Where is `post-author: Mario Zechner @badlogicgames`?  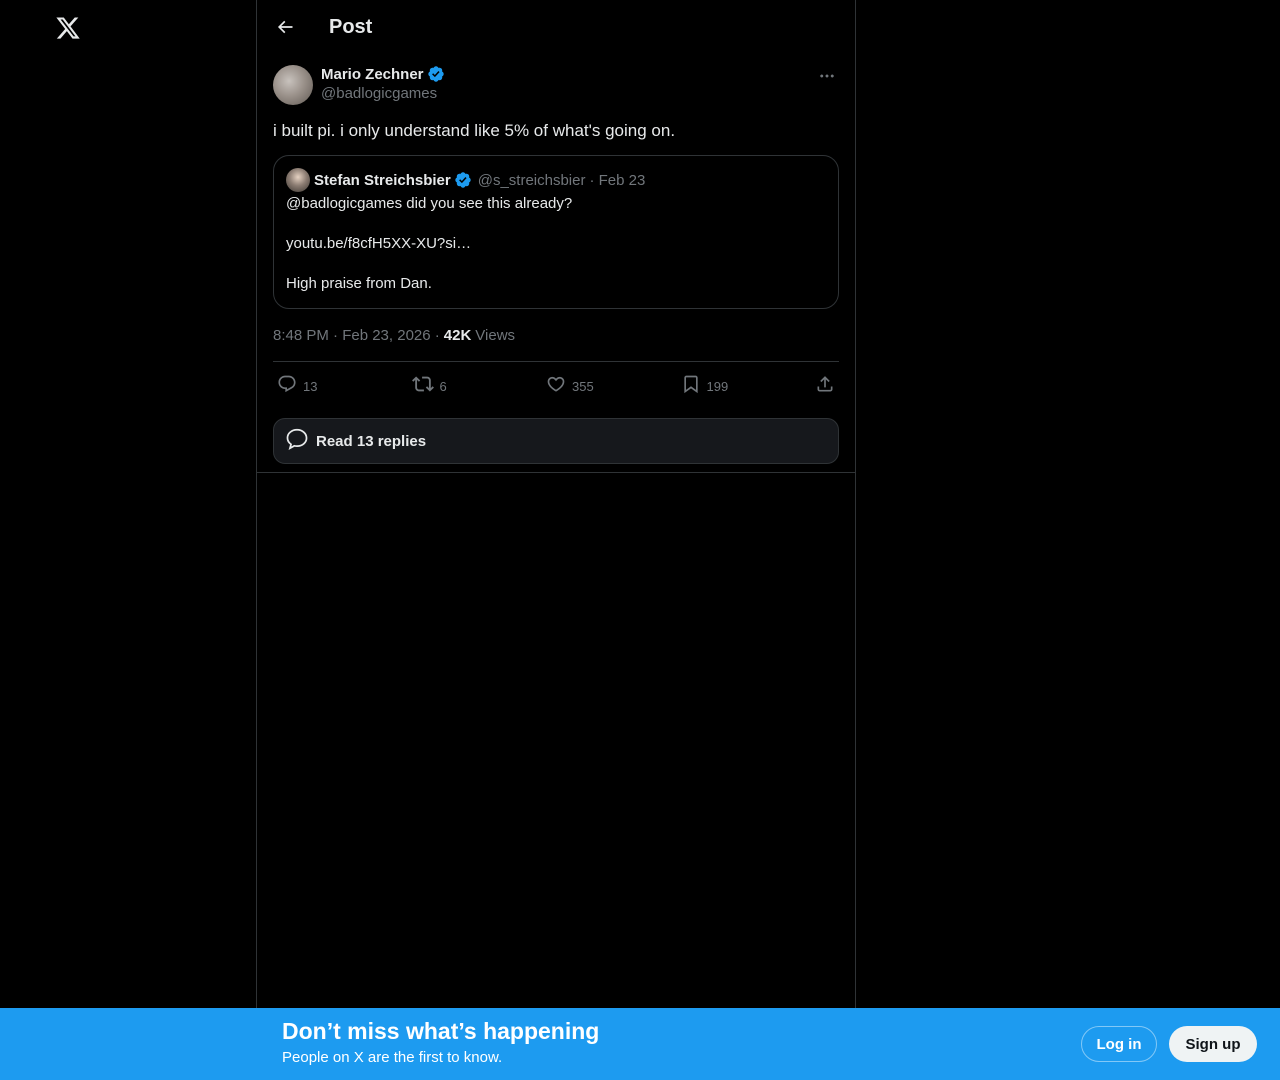
post-author: Mario Zechner @badlogicgames is located at coordinates (556, 84).